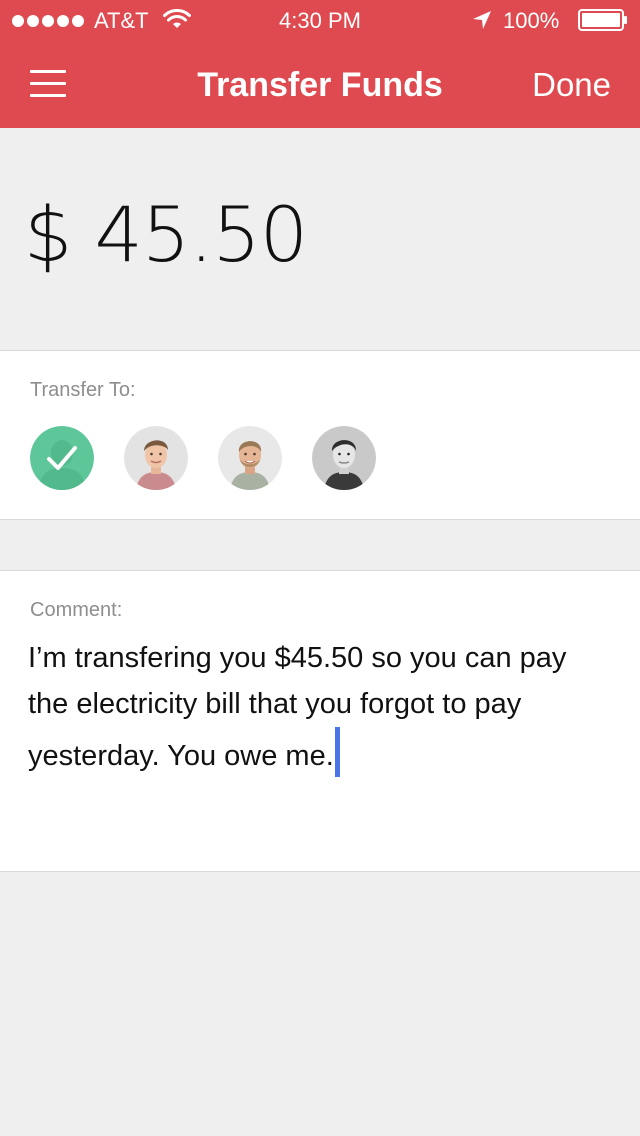 Image resolution: width=640 pixels, height=1136 pixels. Describe the element at coordinates (602, 20) in the screenshot. I see `battery-icon` at that location.